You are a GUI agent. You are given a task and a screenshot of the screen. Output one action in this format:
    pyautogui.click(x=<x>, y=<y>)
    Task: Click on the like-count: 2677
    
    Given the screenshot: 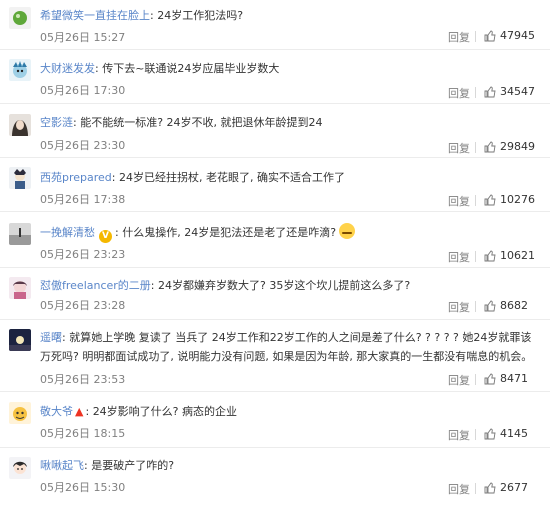 What is the action you would take?
    pyautogui.click(x=514, y=487)
    